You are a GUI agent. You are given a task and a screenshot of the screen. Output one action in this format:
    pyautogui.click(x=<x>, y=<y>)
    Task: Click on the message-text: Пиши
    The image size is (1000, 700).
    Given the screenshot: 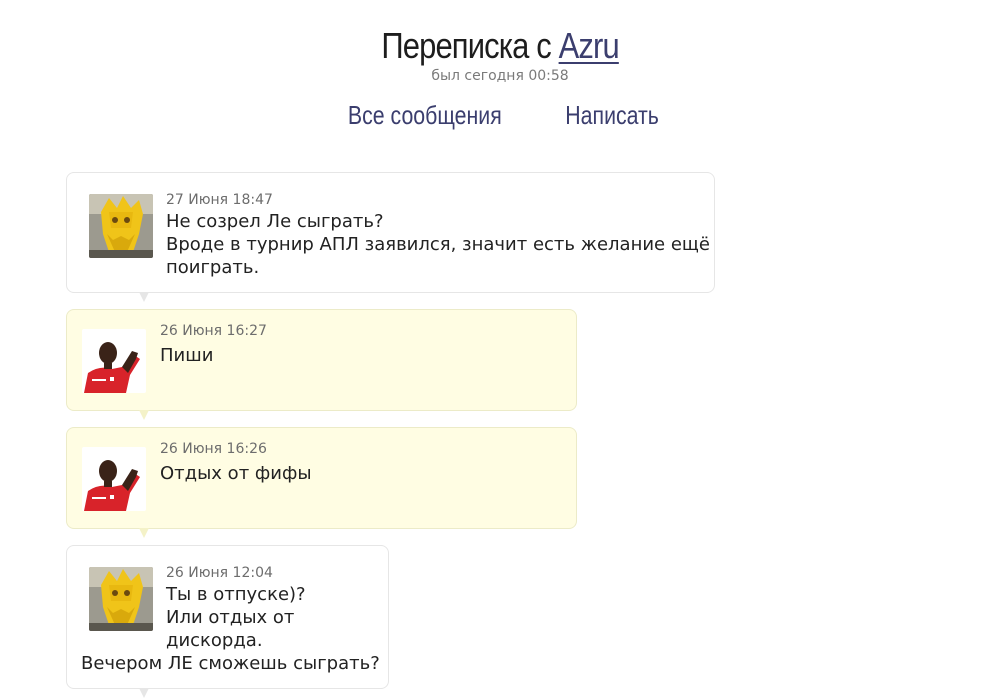 What is the action you would take?
    pyautogui.click(x=186, y=355)
    